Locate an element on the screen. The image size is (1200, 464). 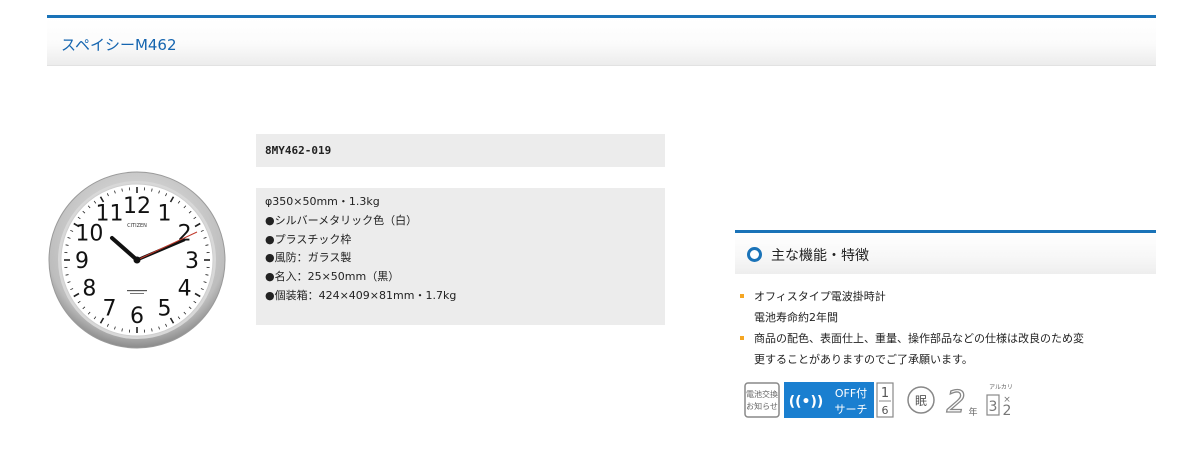
features-header: 主な機能・特徴 is located at coordinates (945, 252).